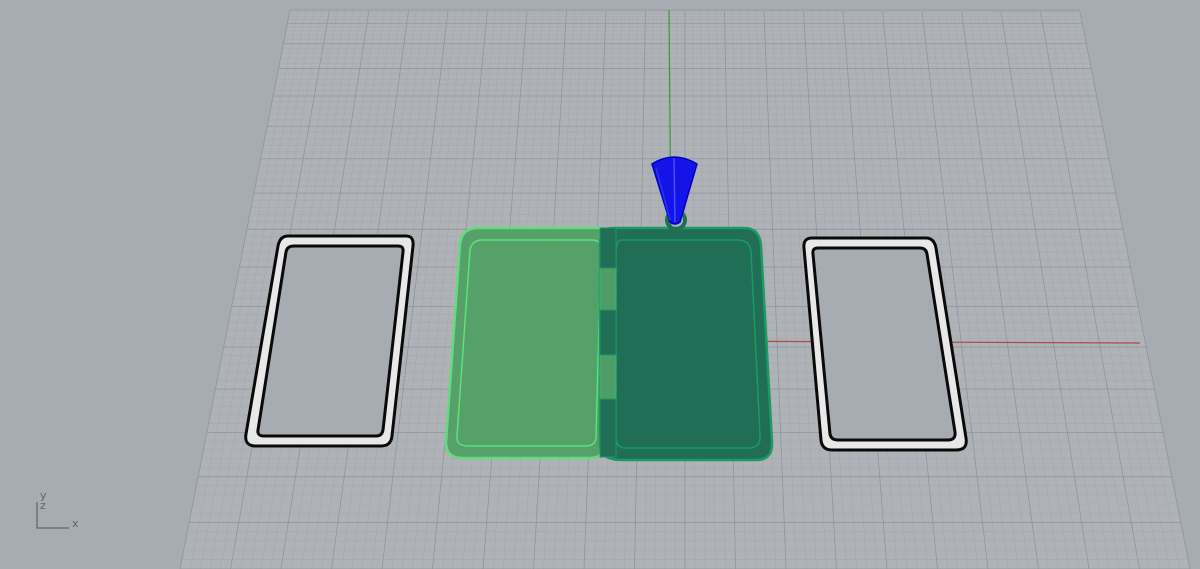 This screenshot has height=569, width=1200. What do you see at coordinates (75, 523) in the screenshot?
I see `axis-label-x: x` at bounding box center [75, 523].